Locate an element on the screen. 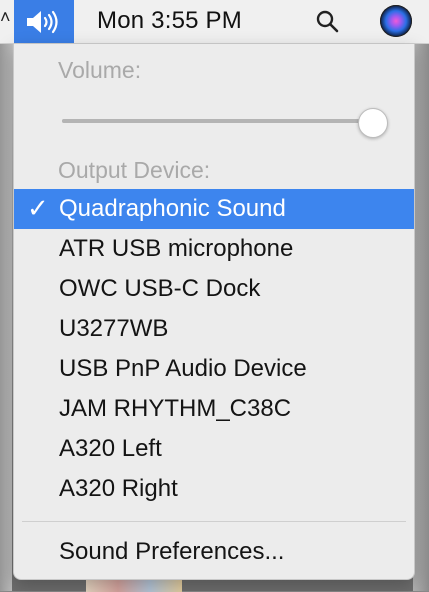  output-device-item: U3277WB is located at coordinates (214, 329).